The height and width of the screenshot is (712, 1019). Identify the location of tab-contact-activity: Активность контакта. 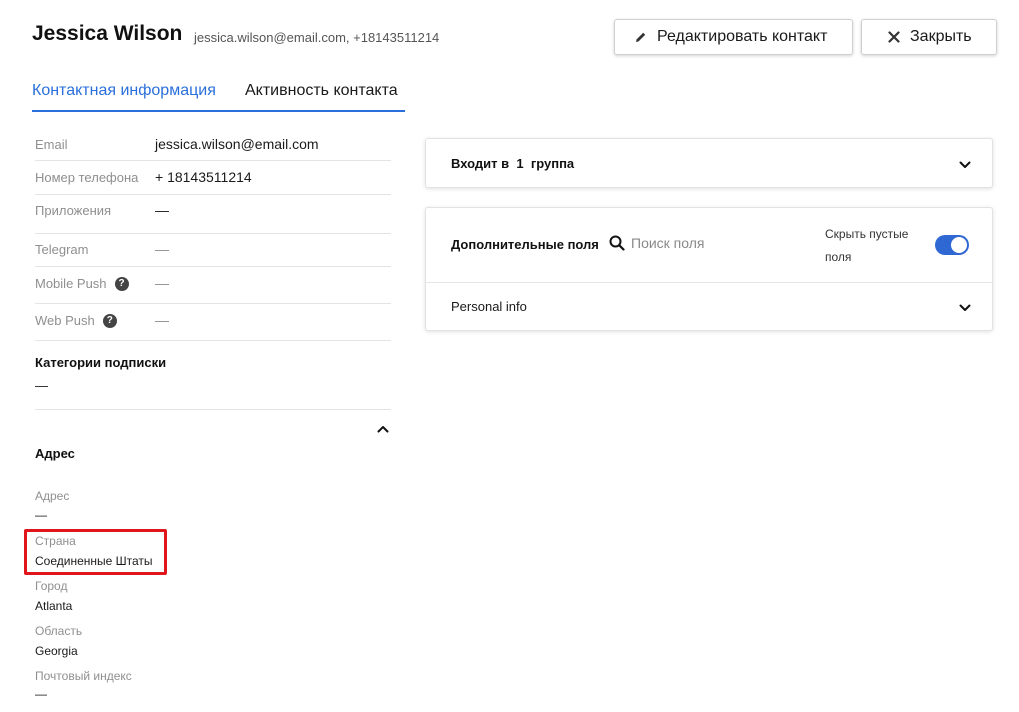
(321, 91).